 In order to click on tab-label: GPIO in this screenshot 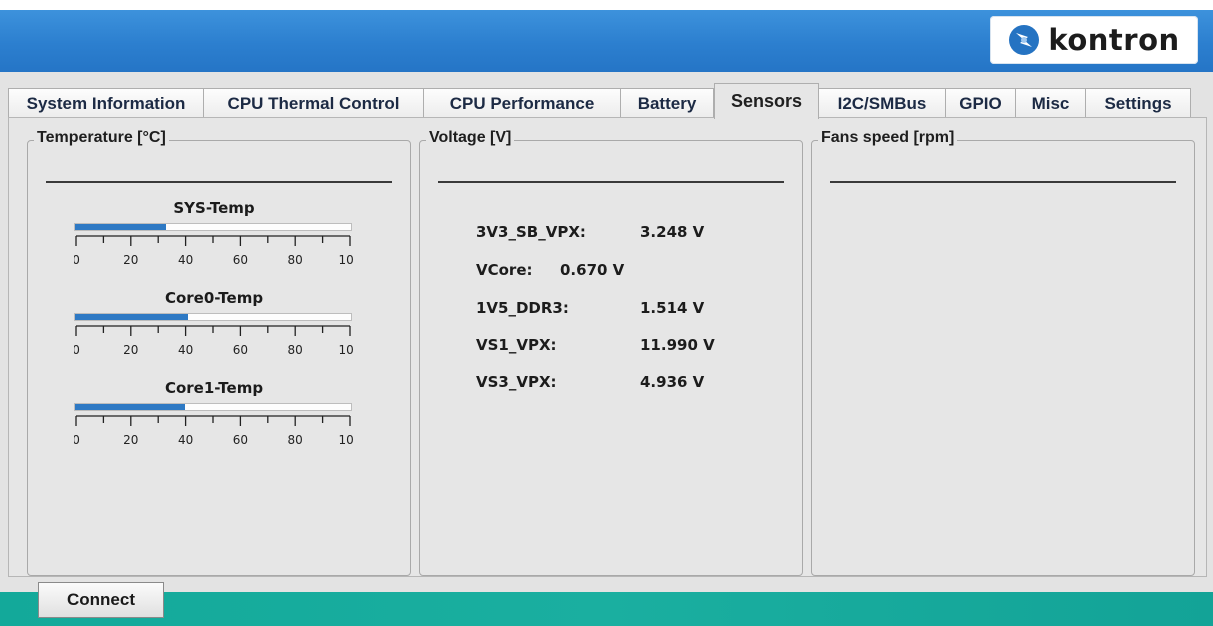, I will do `click(980, 103)`.